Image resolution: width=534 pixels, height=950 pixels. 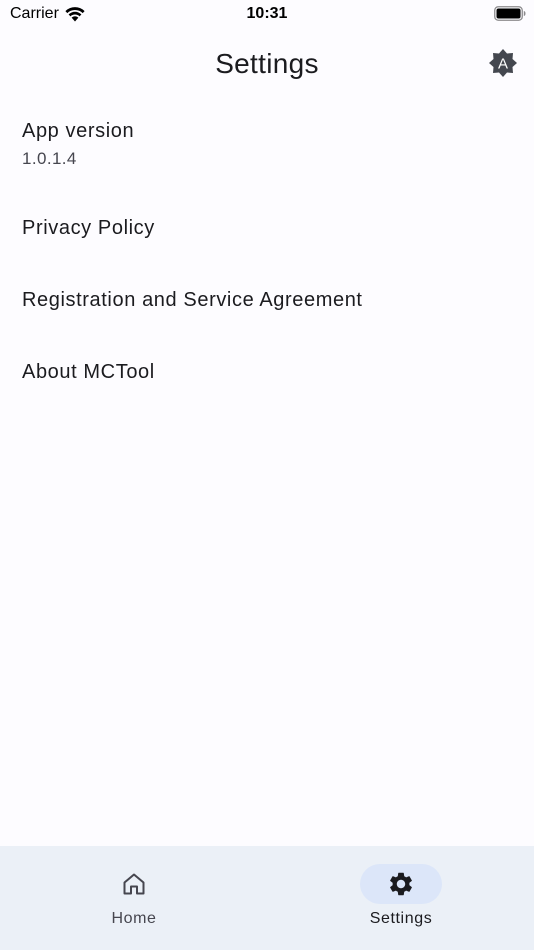 What do you see at coordinates (267, 144) in the screenshot?
I see `app-version-item: App version 1.0.1.4` at bounding box center [267, 144].